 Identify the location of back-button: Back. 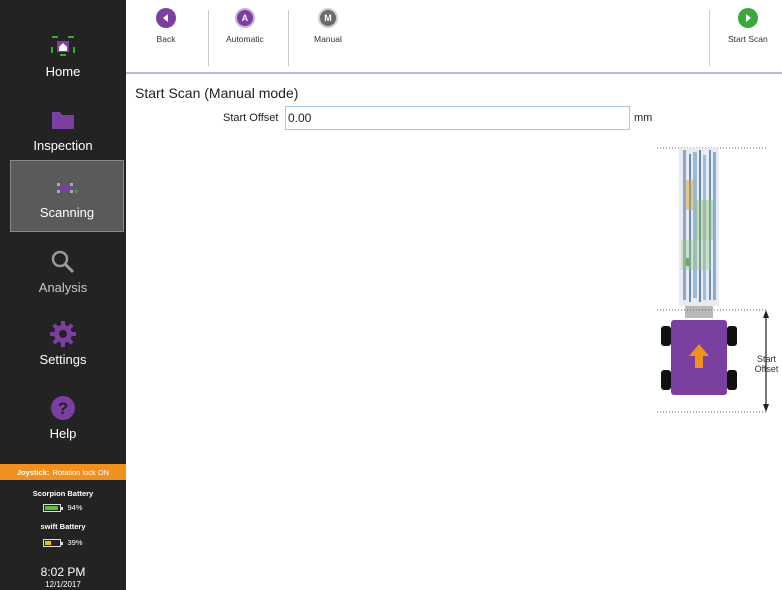
(166, 26).